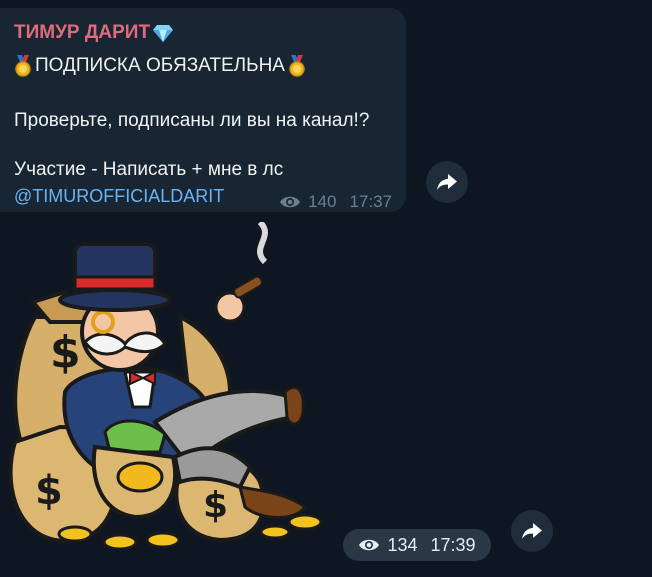 The image size is (652, 577). I want to click on channel-link: @TIMUROFFICIALDARIT, so click(119, 196).